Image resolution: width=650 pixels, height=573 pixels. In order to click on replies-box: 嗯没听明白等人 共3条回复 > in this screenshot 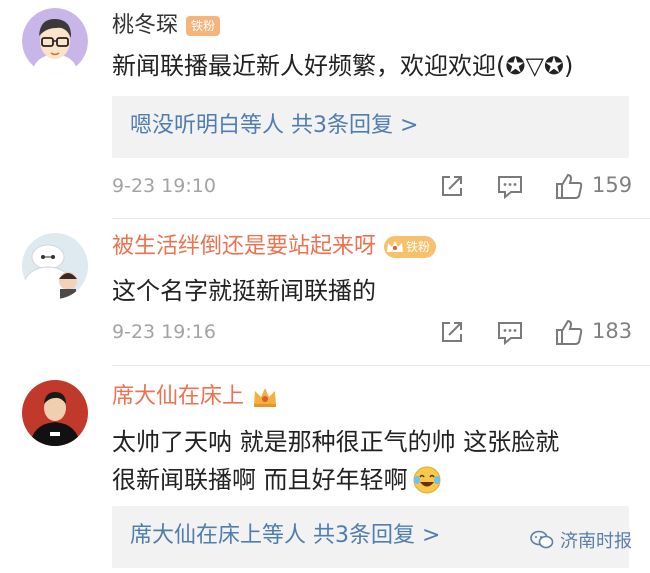, I will do `click(370, 127)`.